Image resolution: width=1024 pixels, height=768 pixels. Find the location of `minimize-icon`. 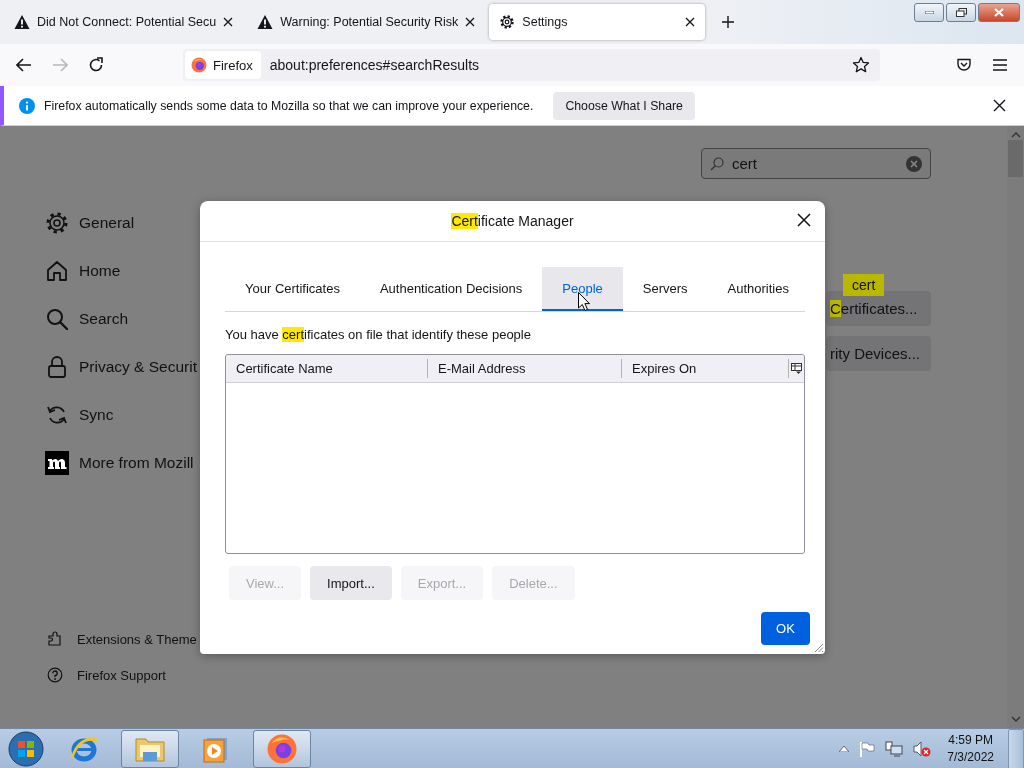

minimize-icon is located at coordinates (929, 12).